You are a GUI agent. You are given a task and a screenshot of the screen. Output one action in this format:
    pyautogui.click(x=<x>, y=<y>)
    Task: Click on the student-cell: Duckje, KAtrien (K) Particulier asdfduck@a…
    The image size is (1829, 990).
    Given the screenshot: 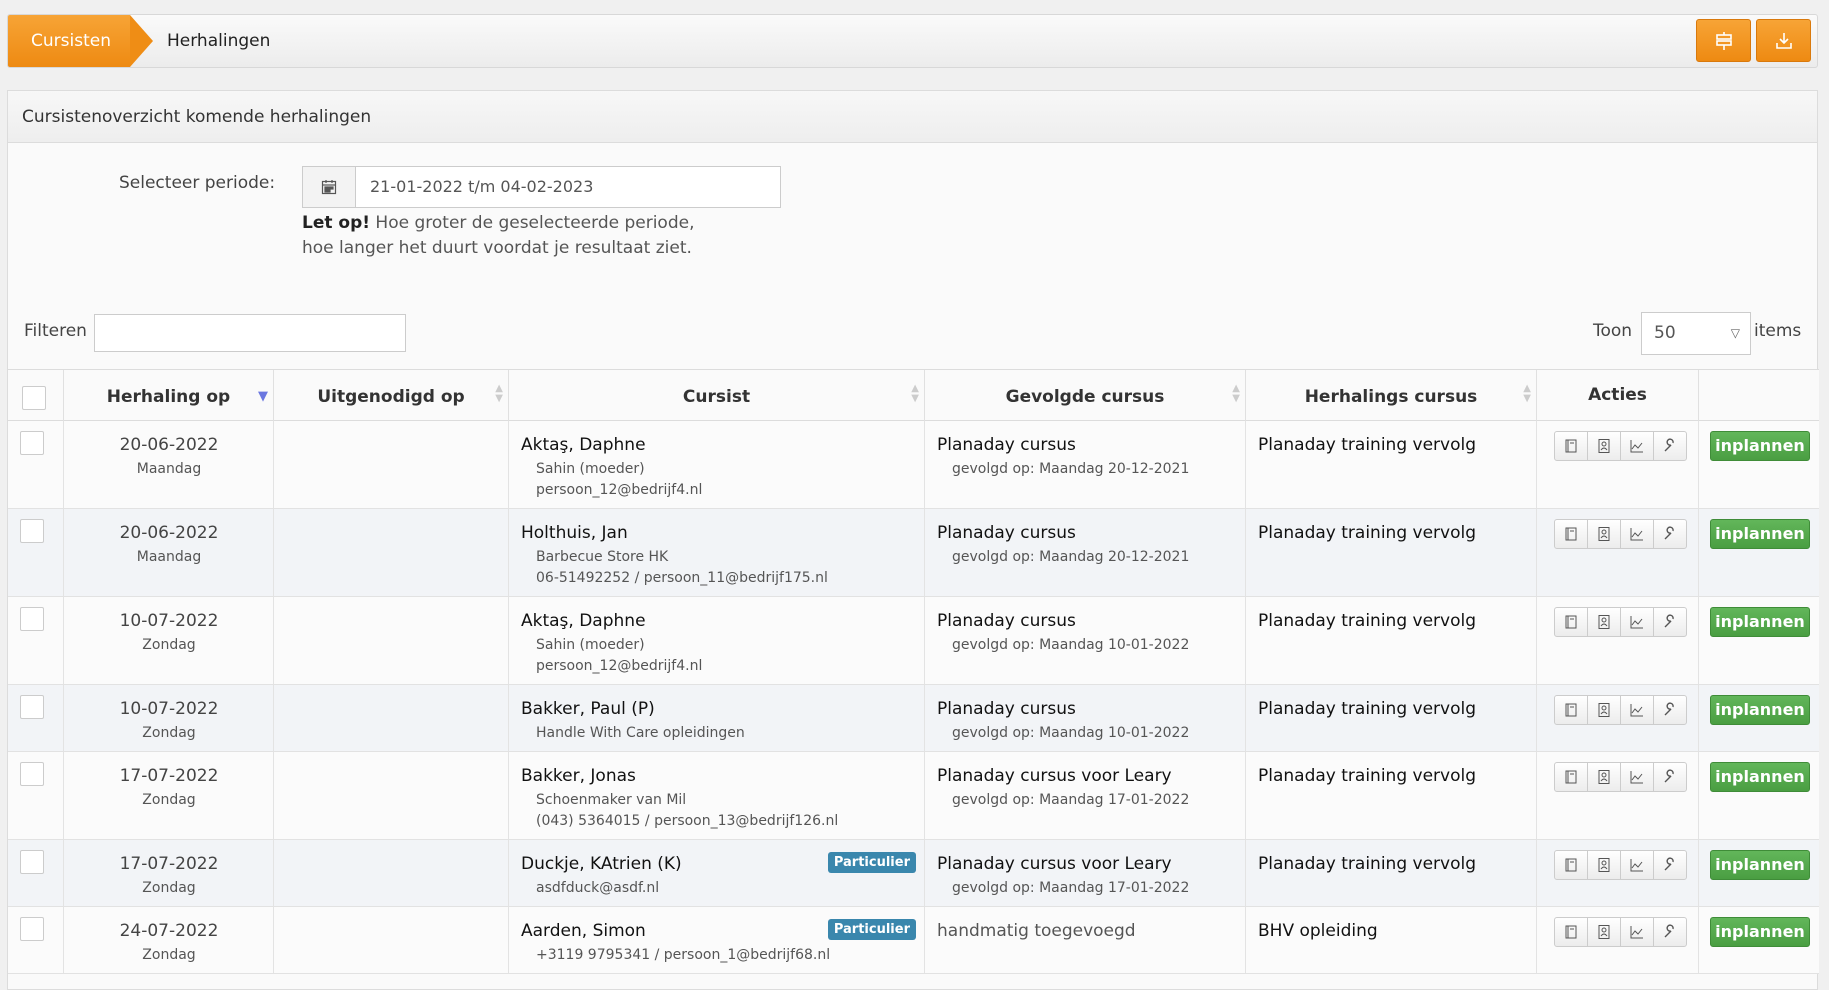 What is the action you would take?
    pyautogui.click(x=717, y=873)
    